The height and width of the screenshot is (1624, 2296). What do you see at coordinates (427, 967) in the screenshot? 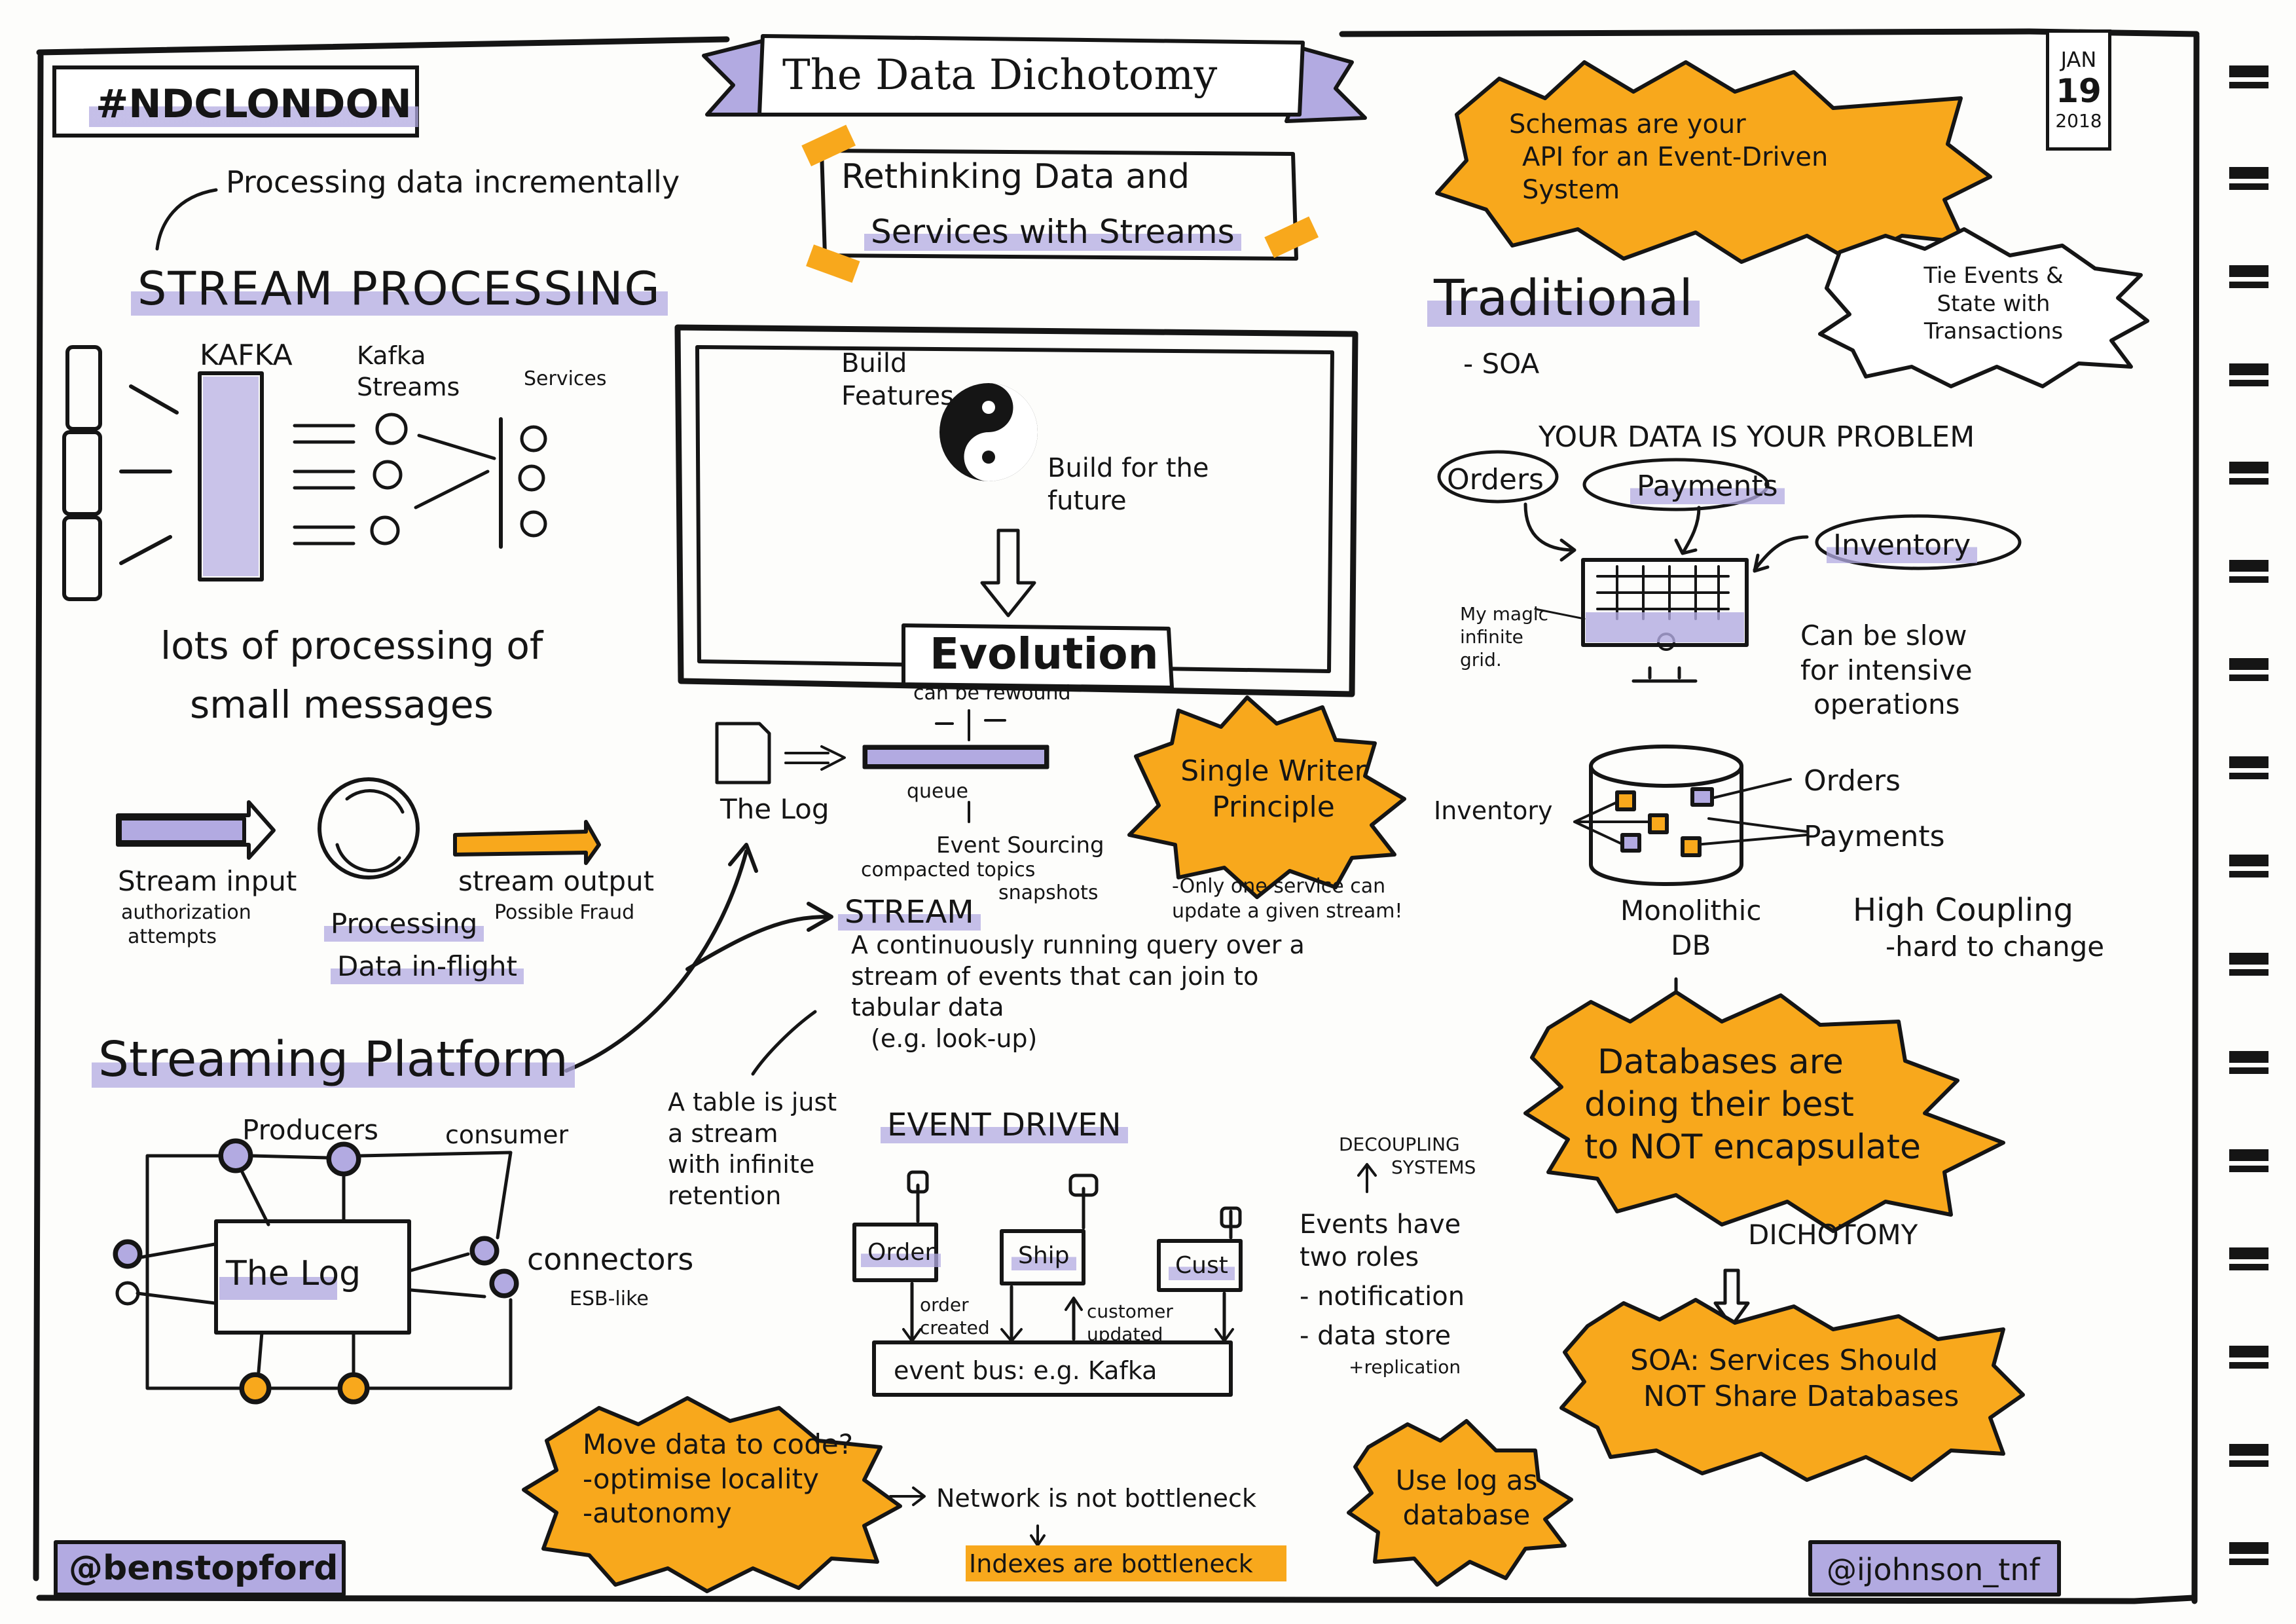
I see `processing-label-2: Data in-flight` at bounding box center [427, 967].